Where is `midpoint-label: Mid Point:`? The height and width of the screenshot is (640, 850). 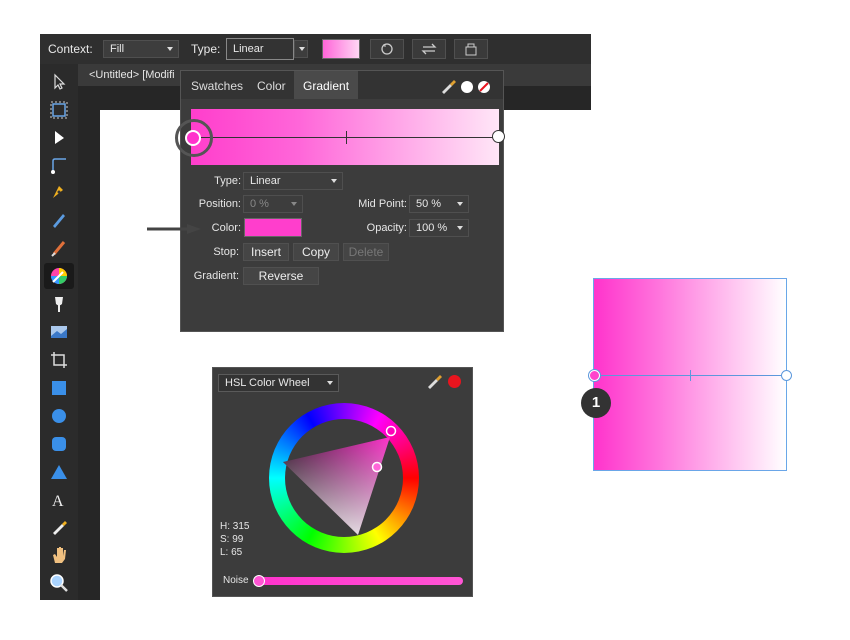
midpoint-label: Mid Point: is located at coordinates (382, 204).